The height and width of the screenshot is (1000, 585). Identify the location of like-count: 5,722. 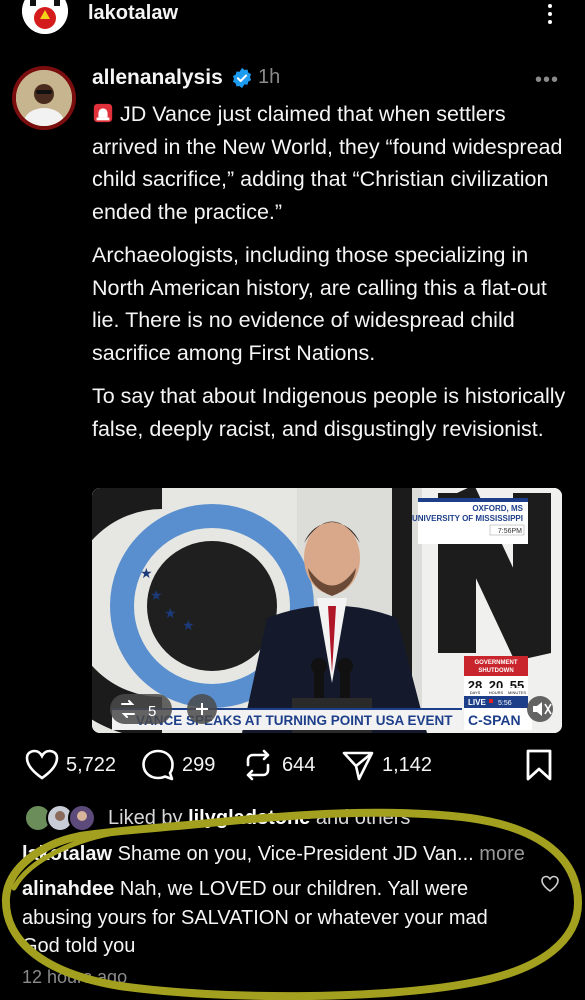
(91, 764).